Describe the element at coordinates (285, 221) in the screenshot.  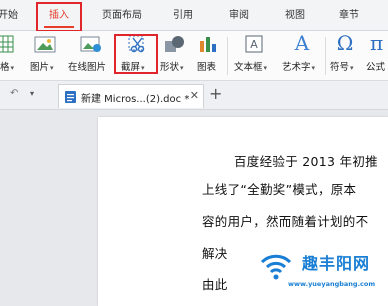
I see `paragraph-line: 容的用户，然而随着计划的不` at that location.